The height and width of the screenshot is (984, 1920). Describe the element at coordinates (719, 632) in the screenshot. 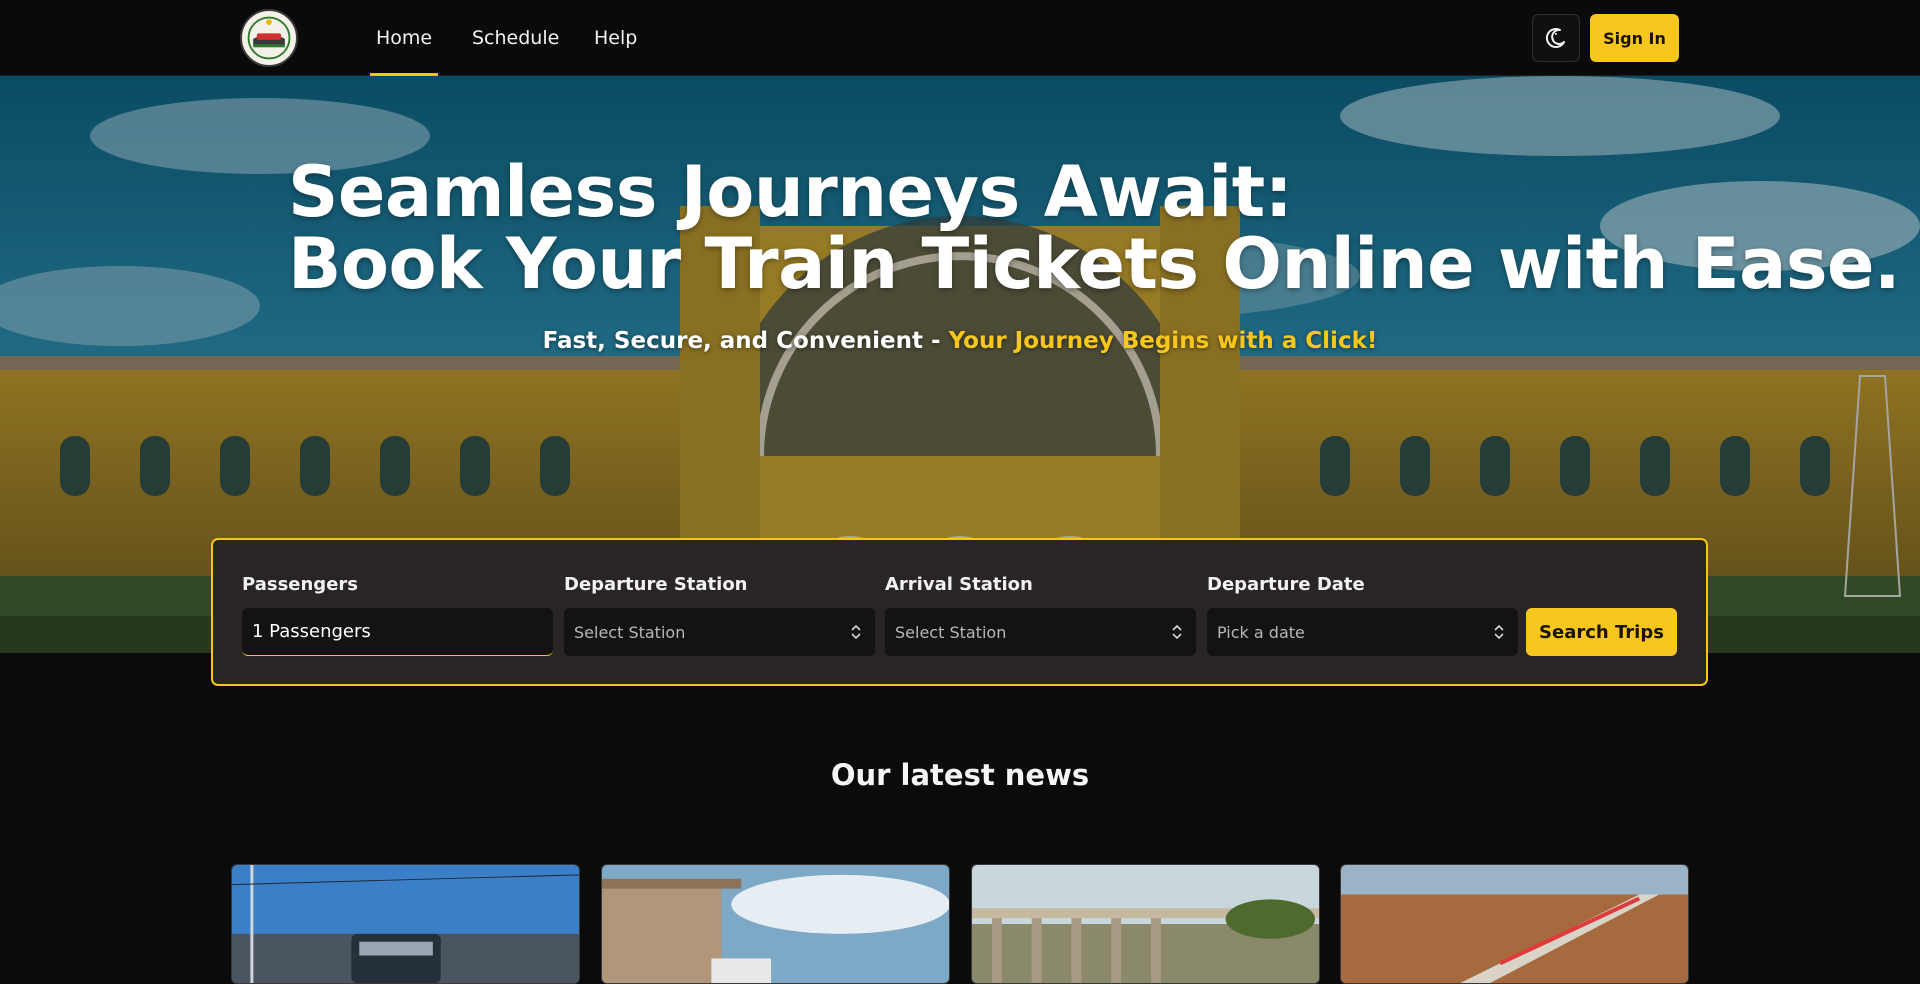

I see `departure-station-select: Select Station` at that location.